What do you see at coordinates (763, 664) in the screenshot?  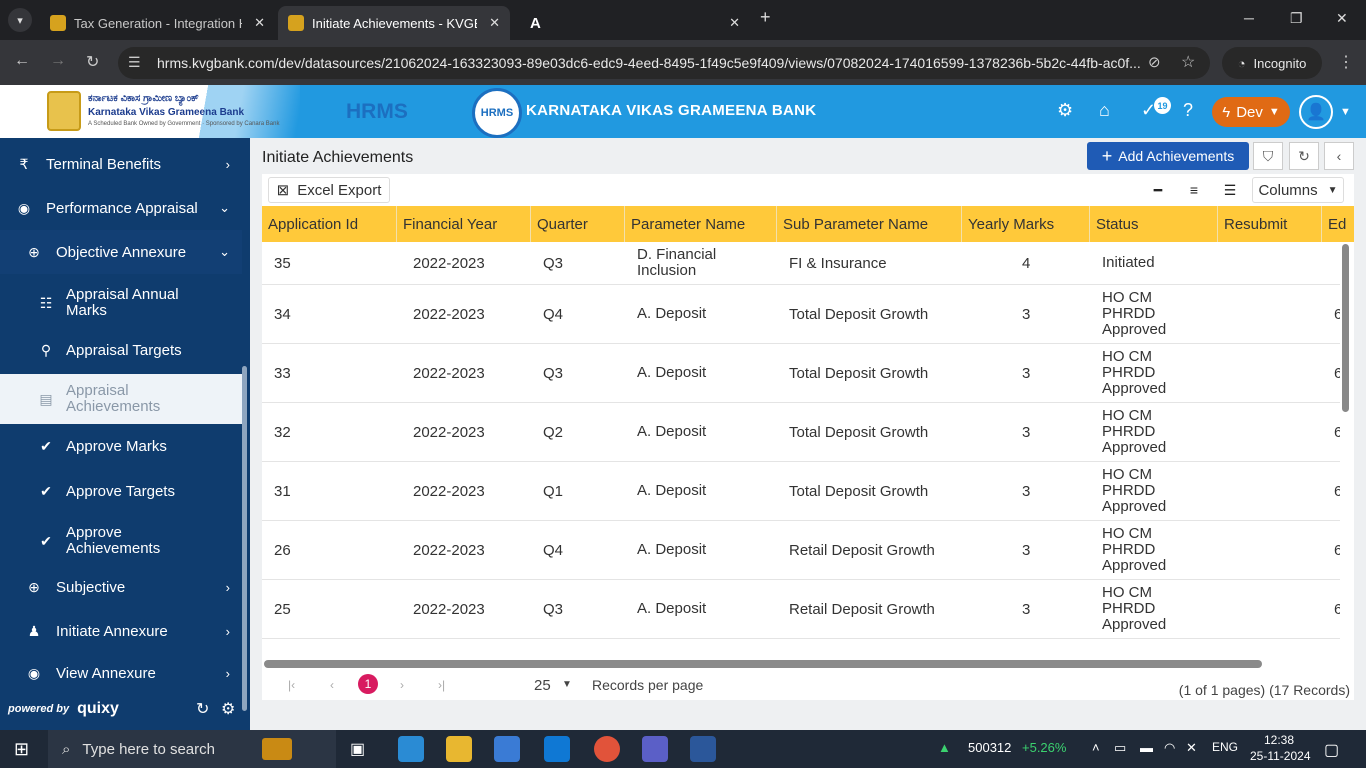 I see `horizontal-scrollbar` at bounding box center [763, 664].